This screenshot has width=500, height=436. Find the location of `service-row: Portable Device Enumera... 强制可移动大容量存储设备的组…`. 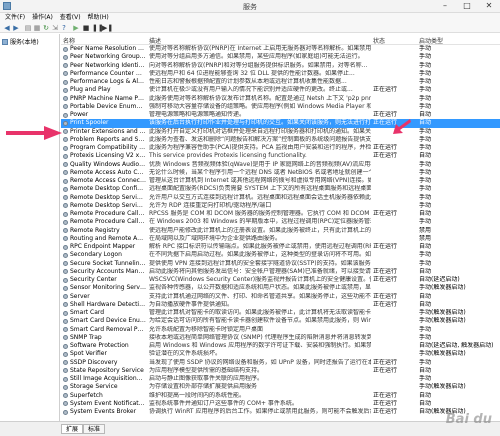

service-row: Portable Device Enumera... 强制可移动大容量存储设备的组… is located at coordinates (280, 107).